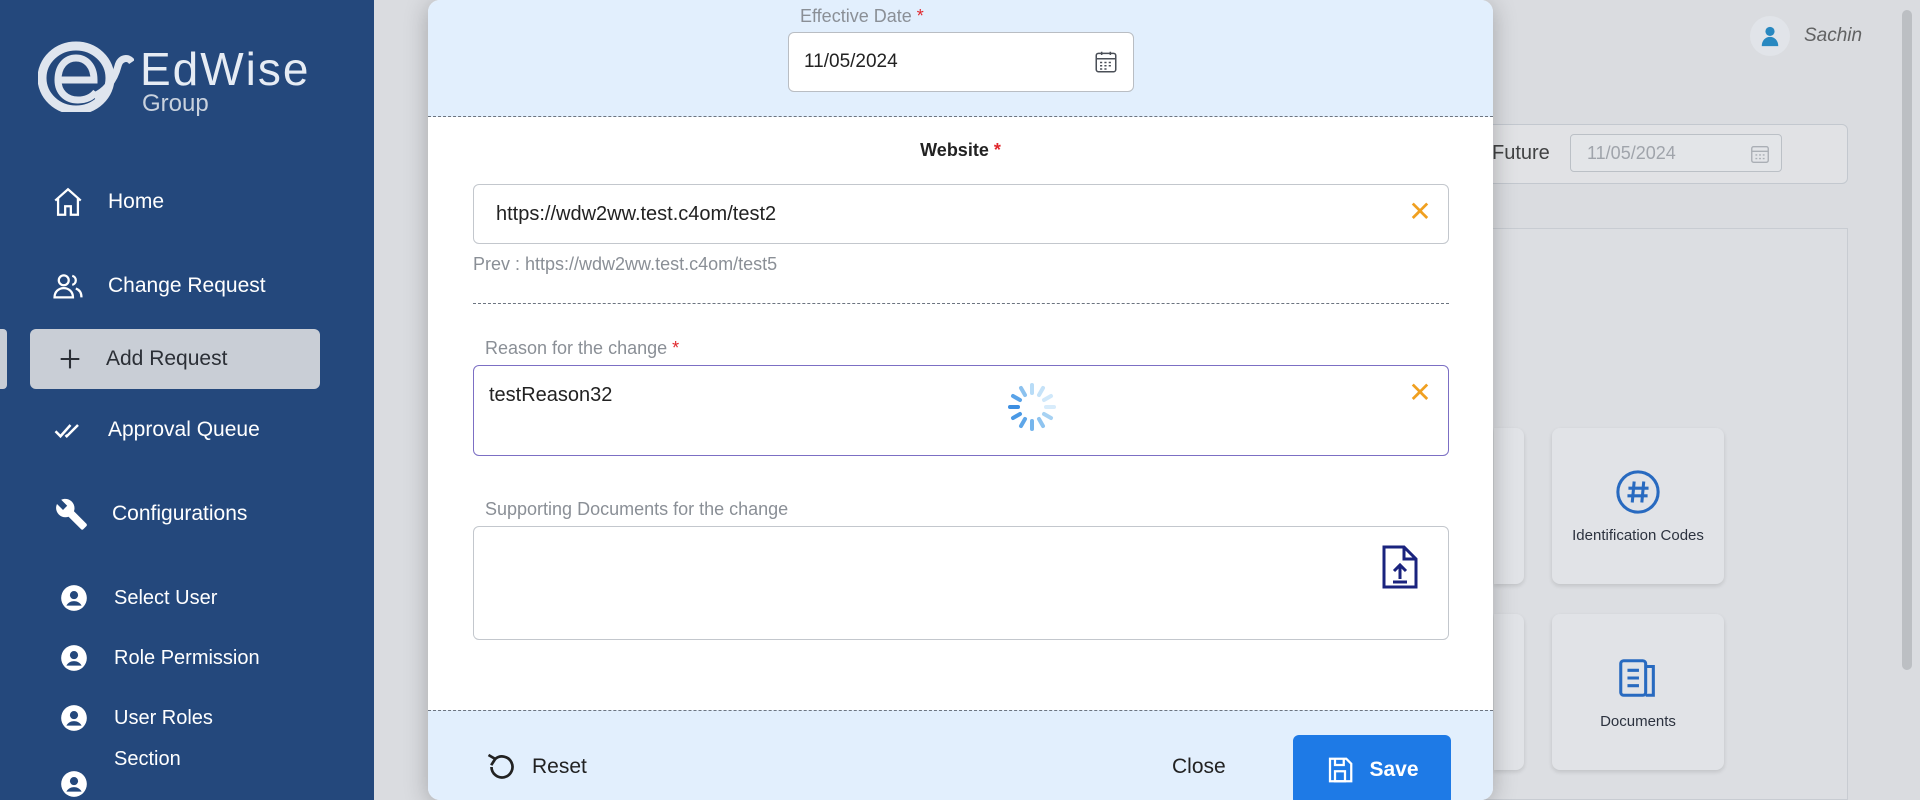 This screenshot has width=1920, height=800. What do you see at coordinates (1032, 407) in the screenshot?
I see `loading-spinner-icon` at bounding box center [1032, 407].